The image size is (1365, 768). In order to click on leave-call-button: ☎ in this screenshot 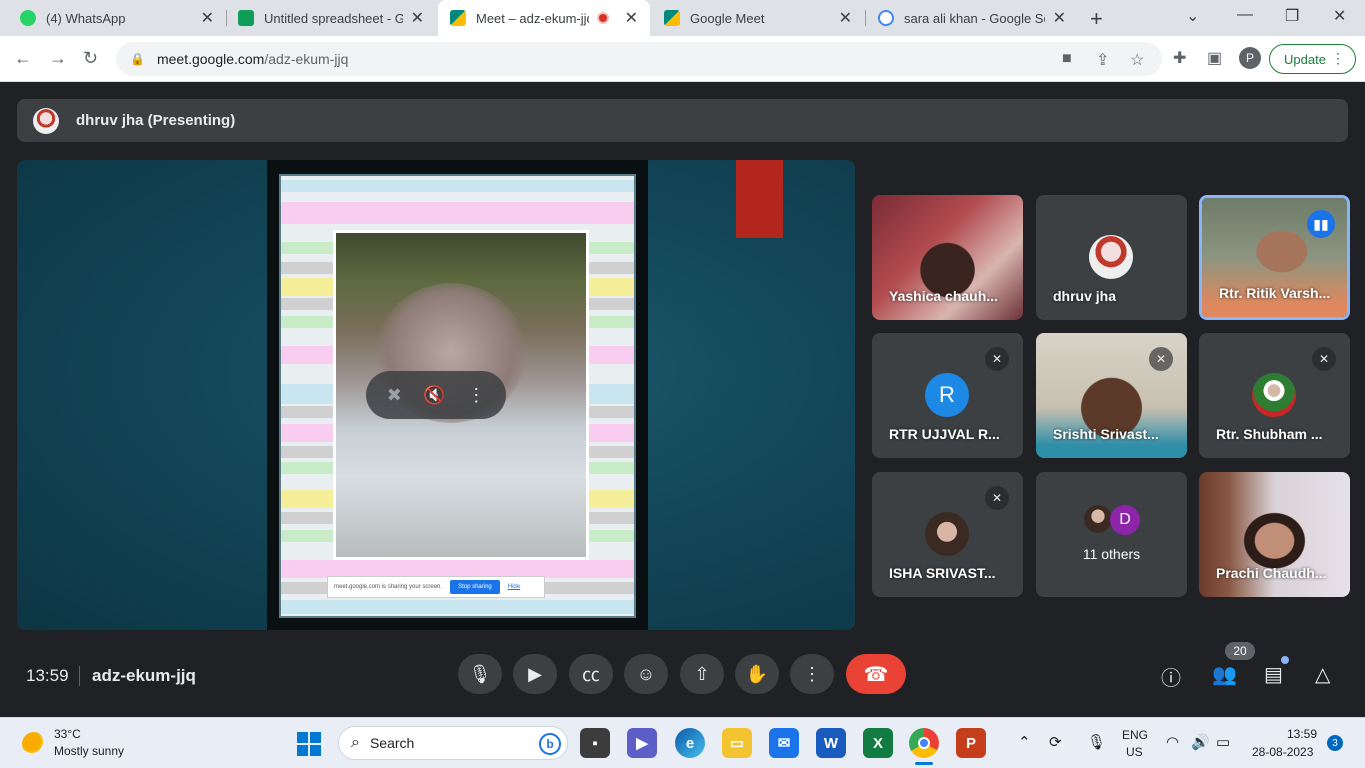, I will do `click(876, 674)`.